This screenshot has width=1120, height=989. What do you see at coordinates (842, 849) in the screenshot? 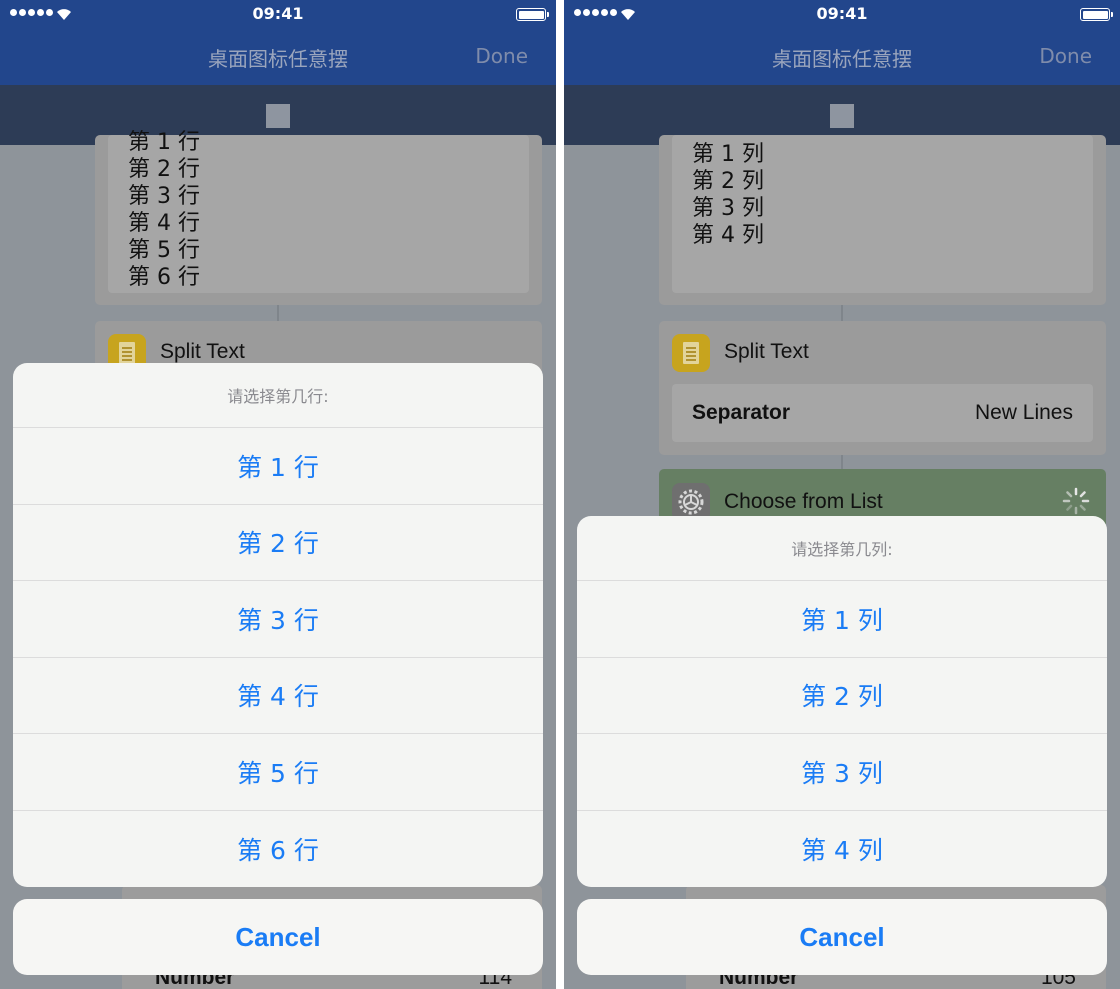
I see `sheet-option: 第 4 列` at bounding box center [842, 849].